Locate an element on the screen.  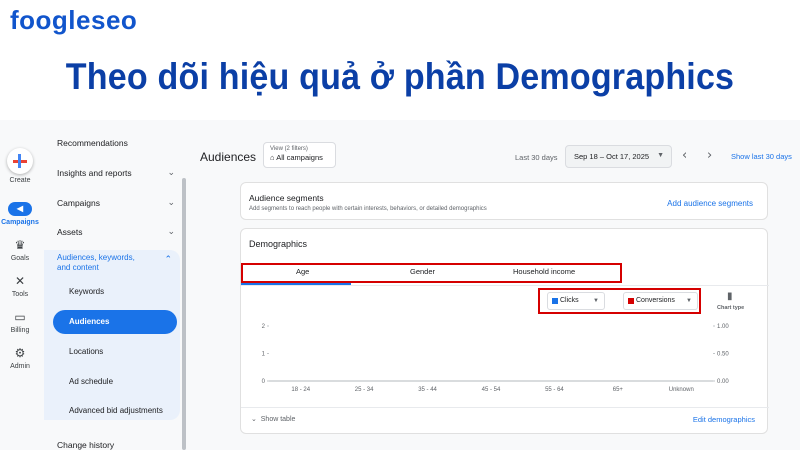
nav-bid-adjustments: Advanced bid adjustments is located at coordinates (116, 410).